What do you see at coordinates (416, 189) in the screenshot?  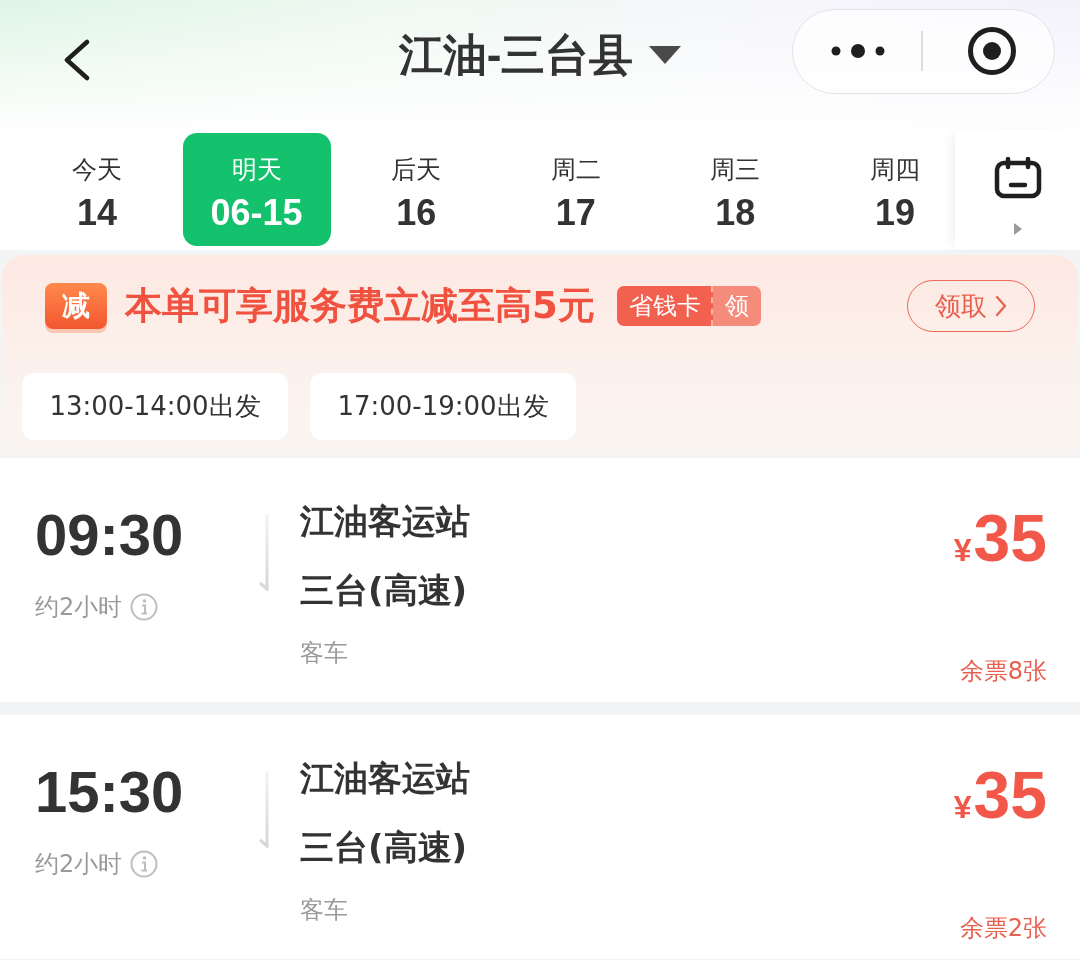 I see `date-tab: 后天 16` at bounding box center [416, 189].